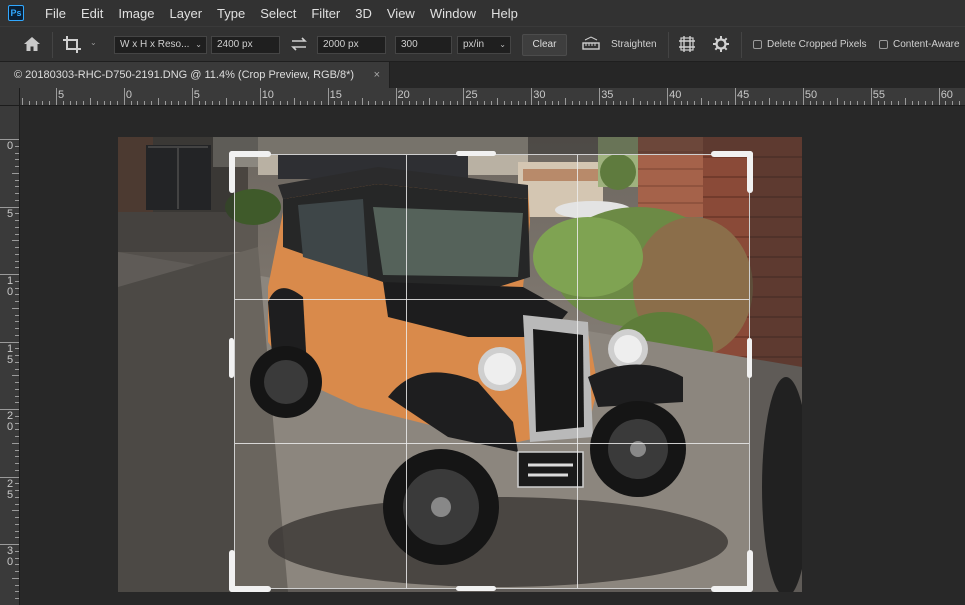 Image resolution: width=965 pixels, height=605 pixels. I want to click on delete-cropped-pixels-label: Delete Cropped Pixels, so click(817, 44).